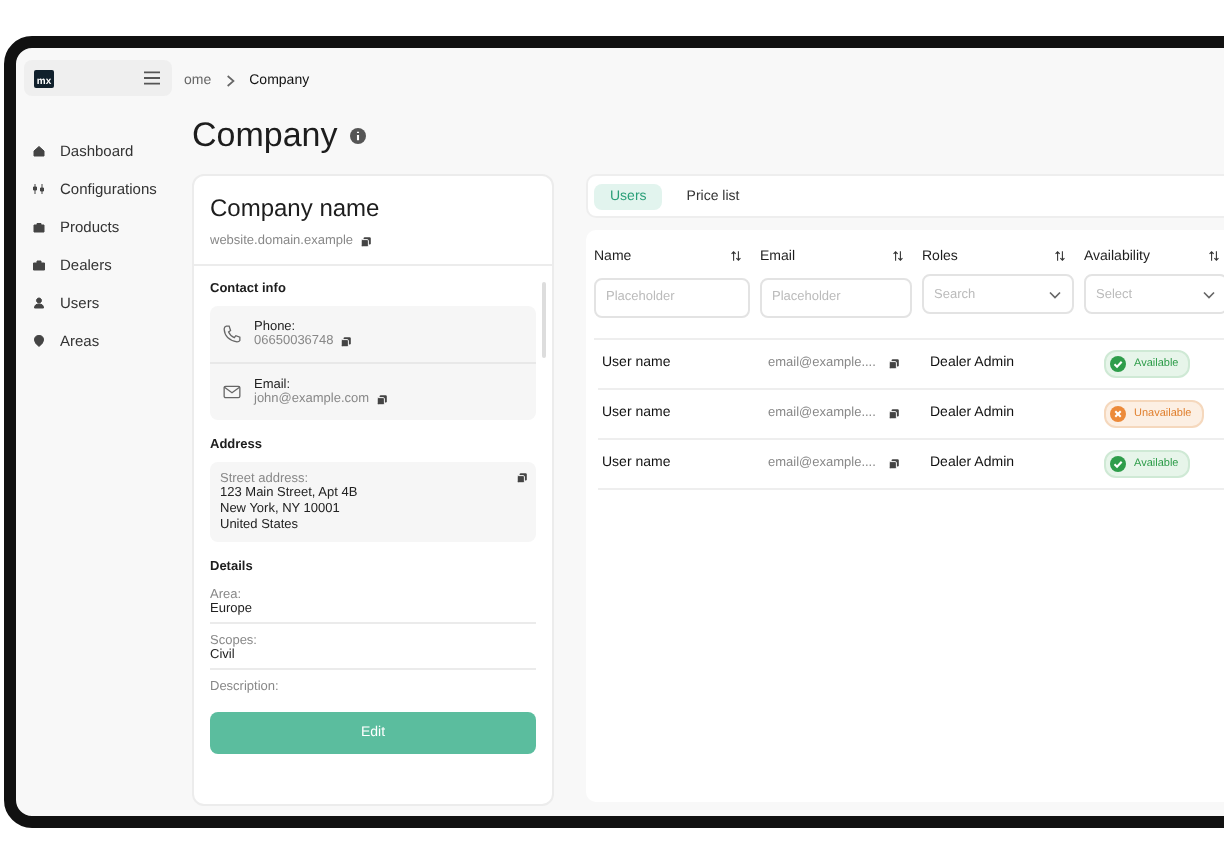 The height and width of the screenshot is (868, 1224). What do you see at coordinates (544, 320) in the screenshot?
I see `scrollbar` at bounding box center [544, 320].